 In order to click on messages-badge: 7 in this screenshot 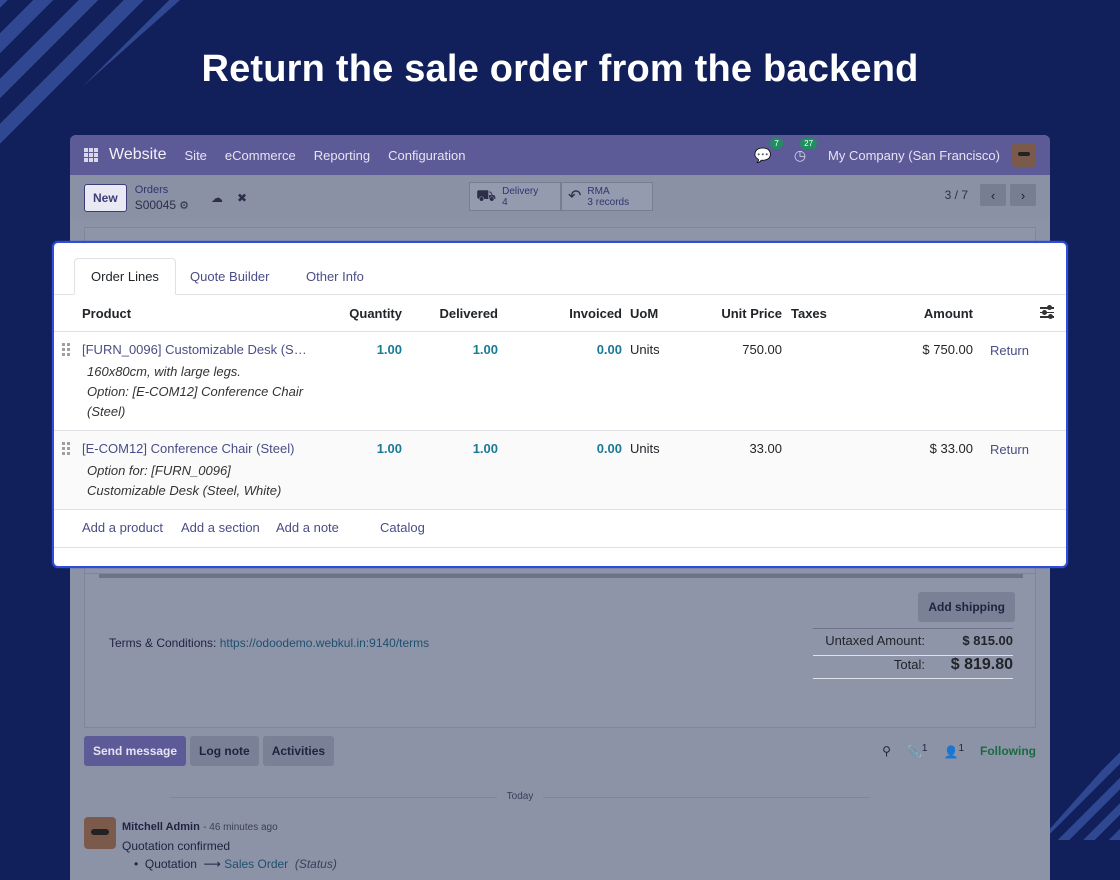, I will do `click(776, 143)`.